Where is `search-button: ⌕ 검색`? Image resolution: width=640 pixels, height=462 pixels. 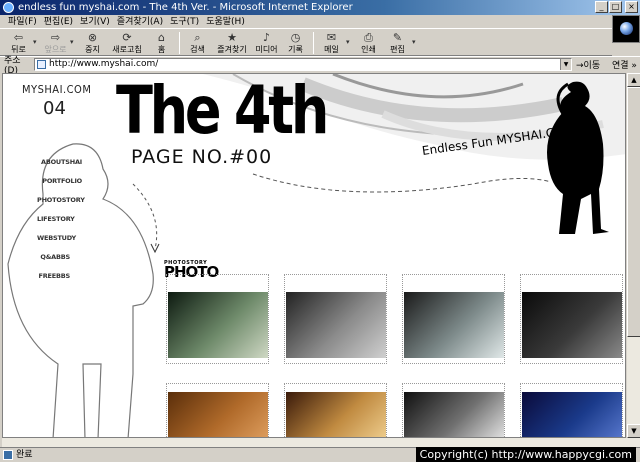 search-button: ⌕ 검색 is located at coordinates (197, 42).